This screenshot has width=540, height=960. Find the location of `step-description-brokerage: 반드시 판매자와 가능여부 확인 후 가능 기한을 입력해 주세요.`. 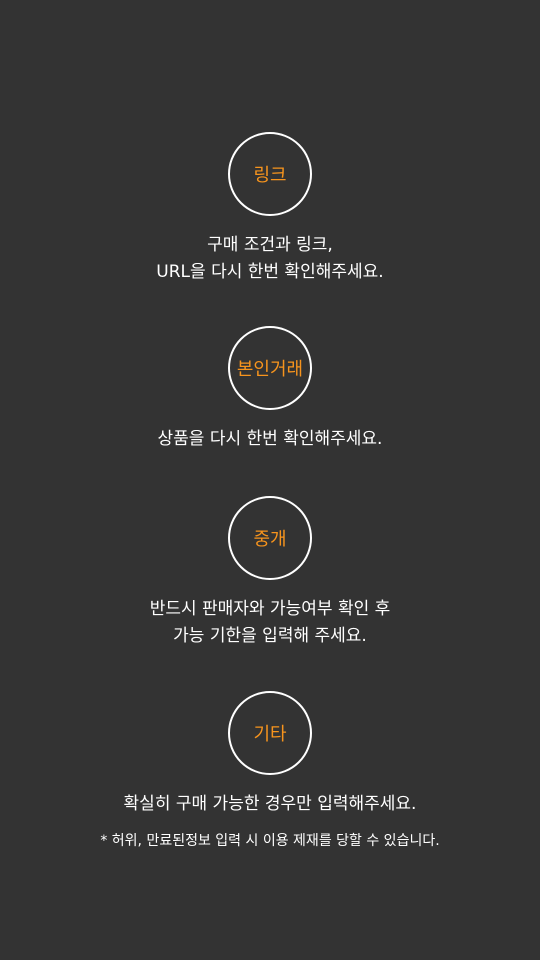

step-description-brokerage: 반드시 판매자와 가능여부 확인 후 가능 기한을 입력해 주세요. is located at coordinates (270, 623).